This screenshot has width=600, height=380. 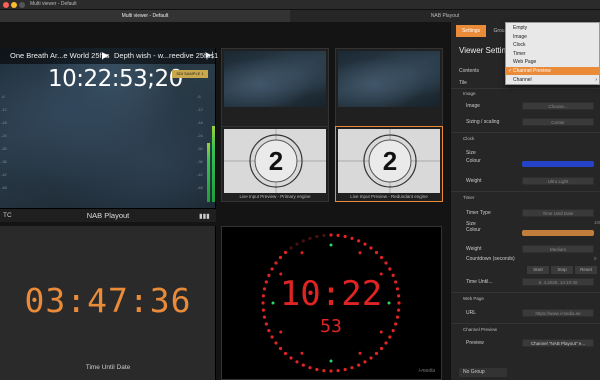 What do you see at coordinates (478, 213) in the screenshot?
I see `timer-type-label: Timer Type` at bounding box center [478, 213].